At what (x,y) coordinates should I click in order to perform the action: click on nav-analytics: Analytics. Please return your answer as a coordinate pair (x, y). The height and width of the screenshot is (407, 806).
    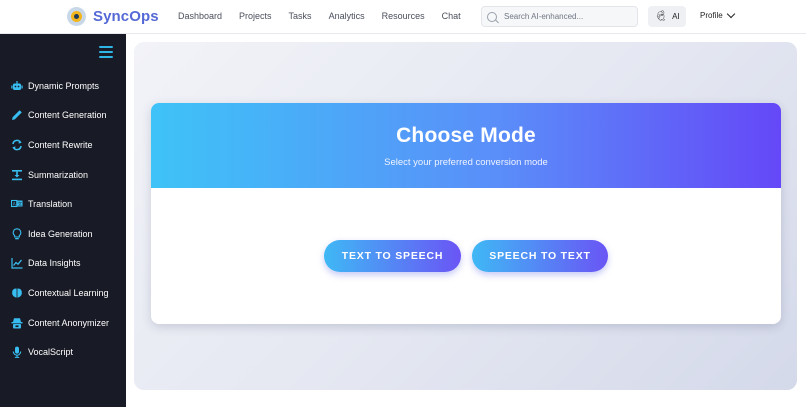
    Looking at the image, I should click on (347, 16).